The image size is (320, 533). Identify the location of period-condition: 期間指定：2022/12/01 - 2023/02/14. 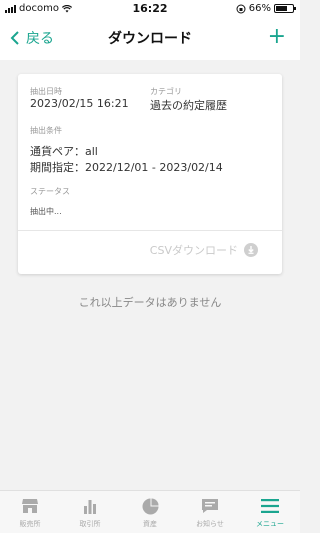
(126, 167).